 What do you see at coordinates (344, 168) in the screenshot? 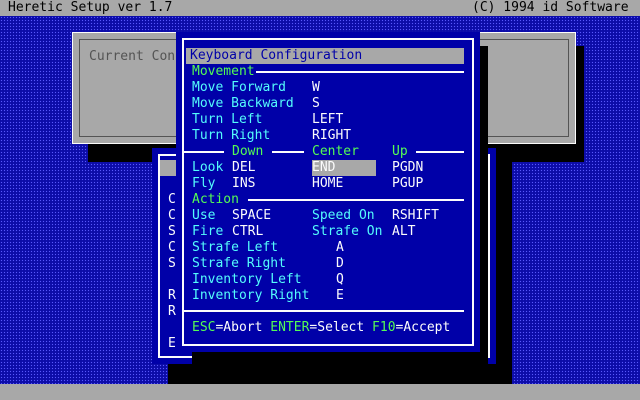
I see `look-center-key-selected: END` at bounding box center [344, 168].